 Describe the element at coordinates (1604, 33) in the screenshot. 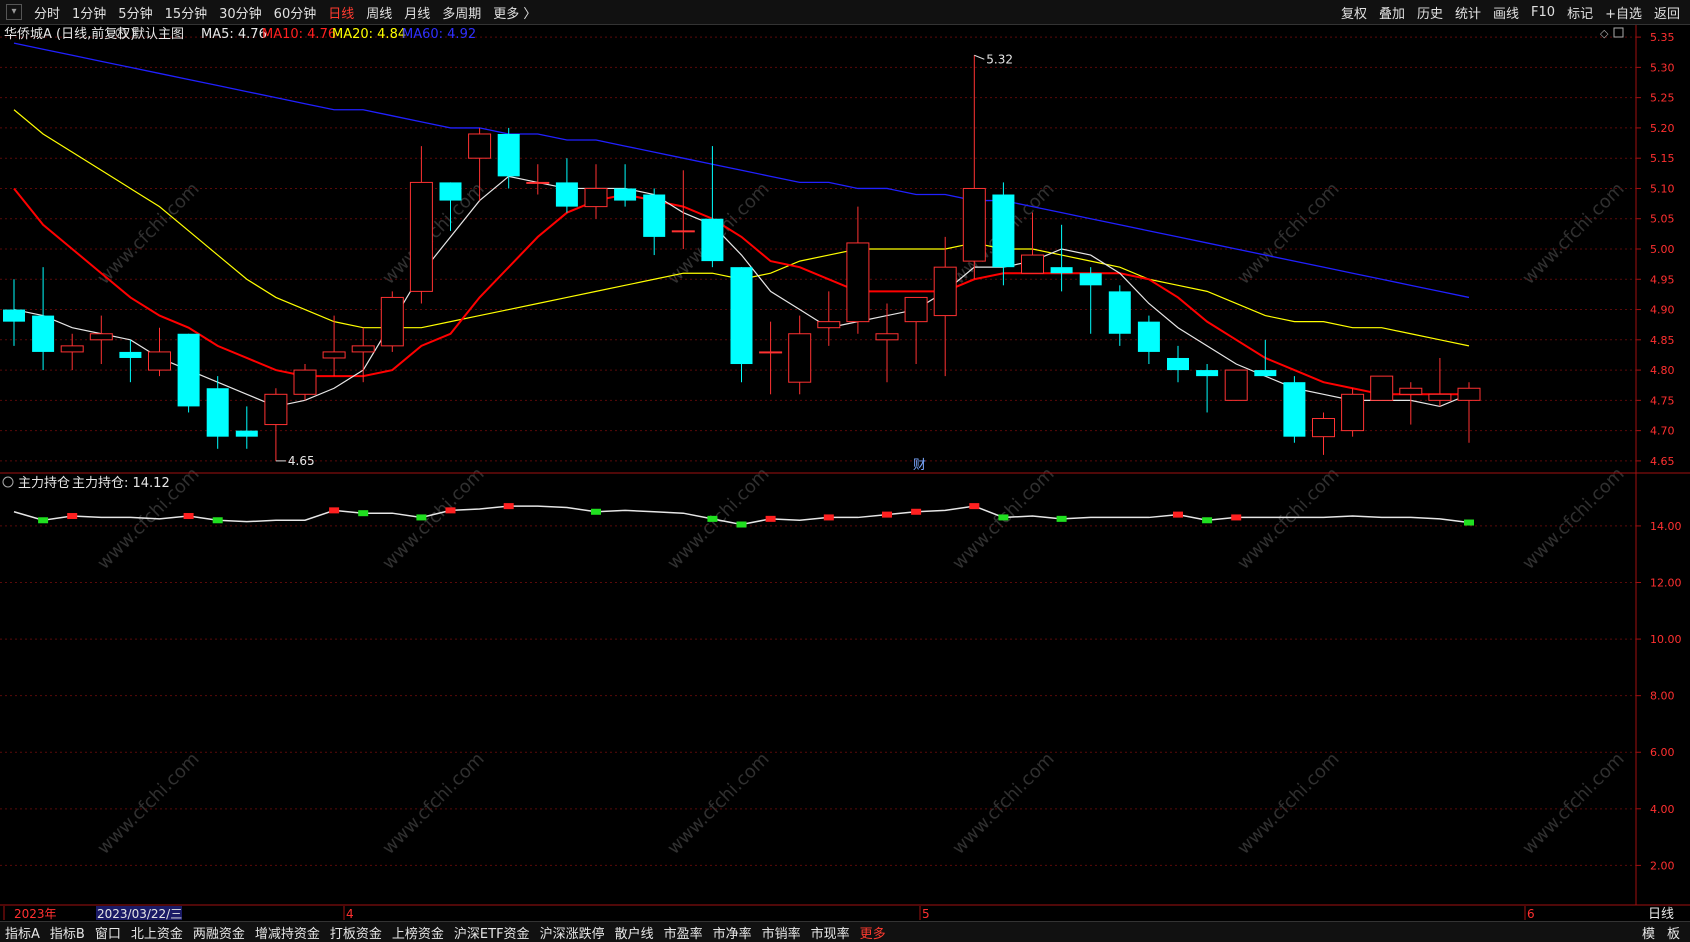

I see `diamond-icon: ◇` at that location.